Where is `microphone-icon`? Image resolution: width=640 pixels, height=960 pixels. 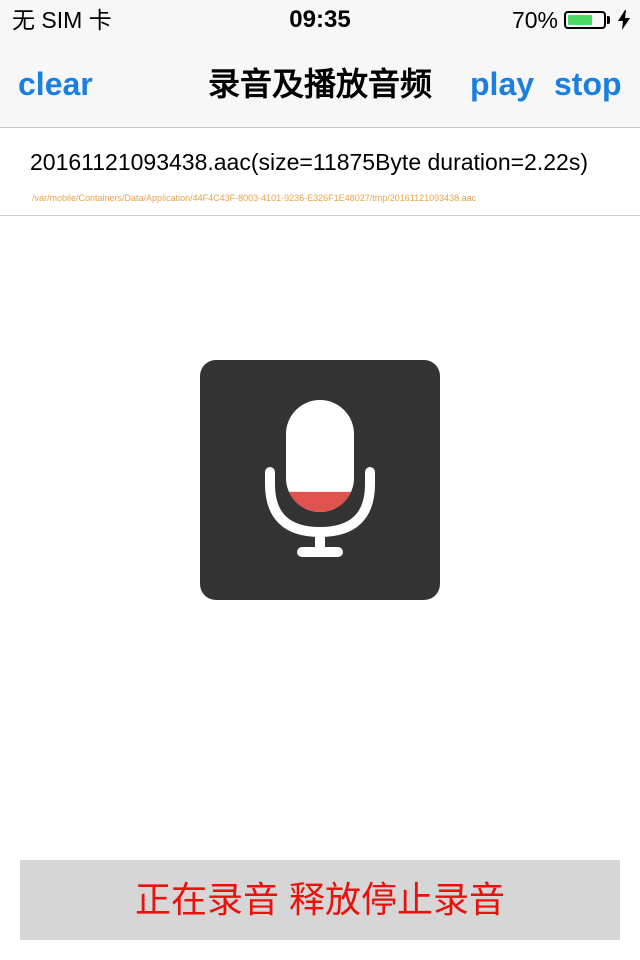 microphone-icon is located at coordinates (320, 478).